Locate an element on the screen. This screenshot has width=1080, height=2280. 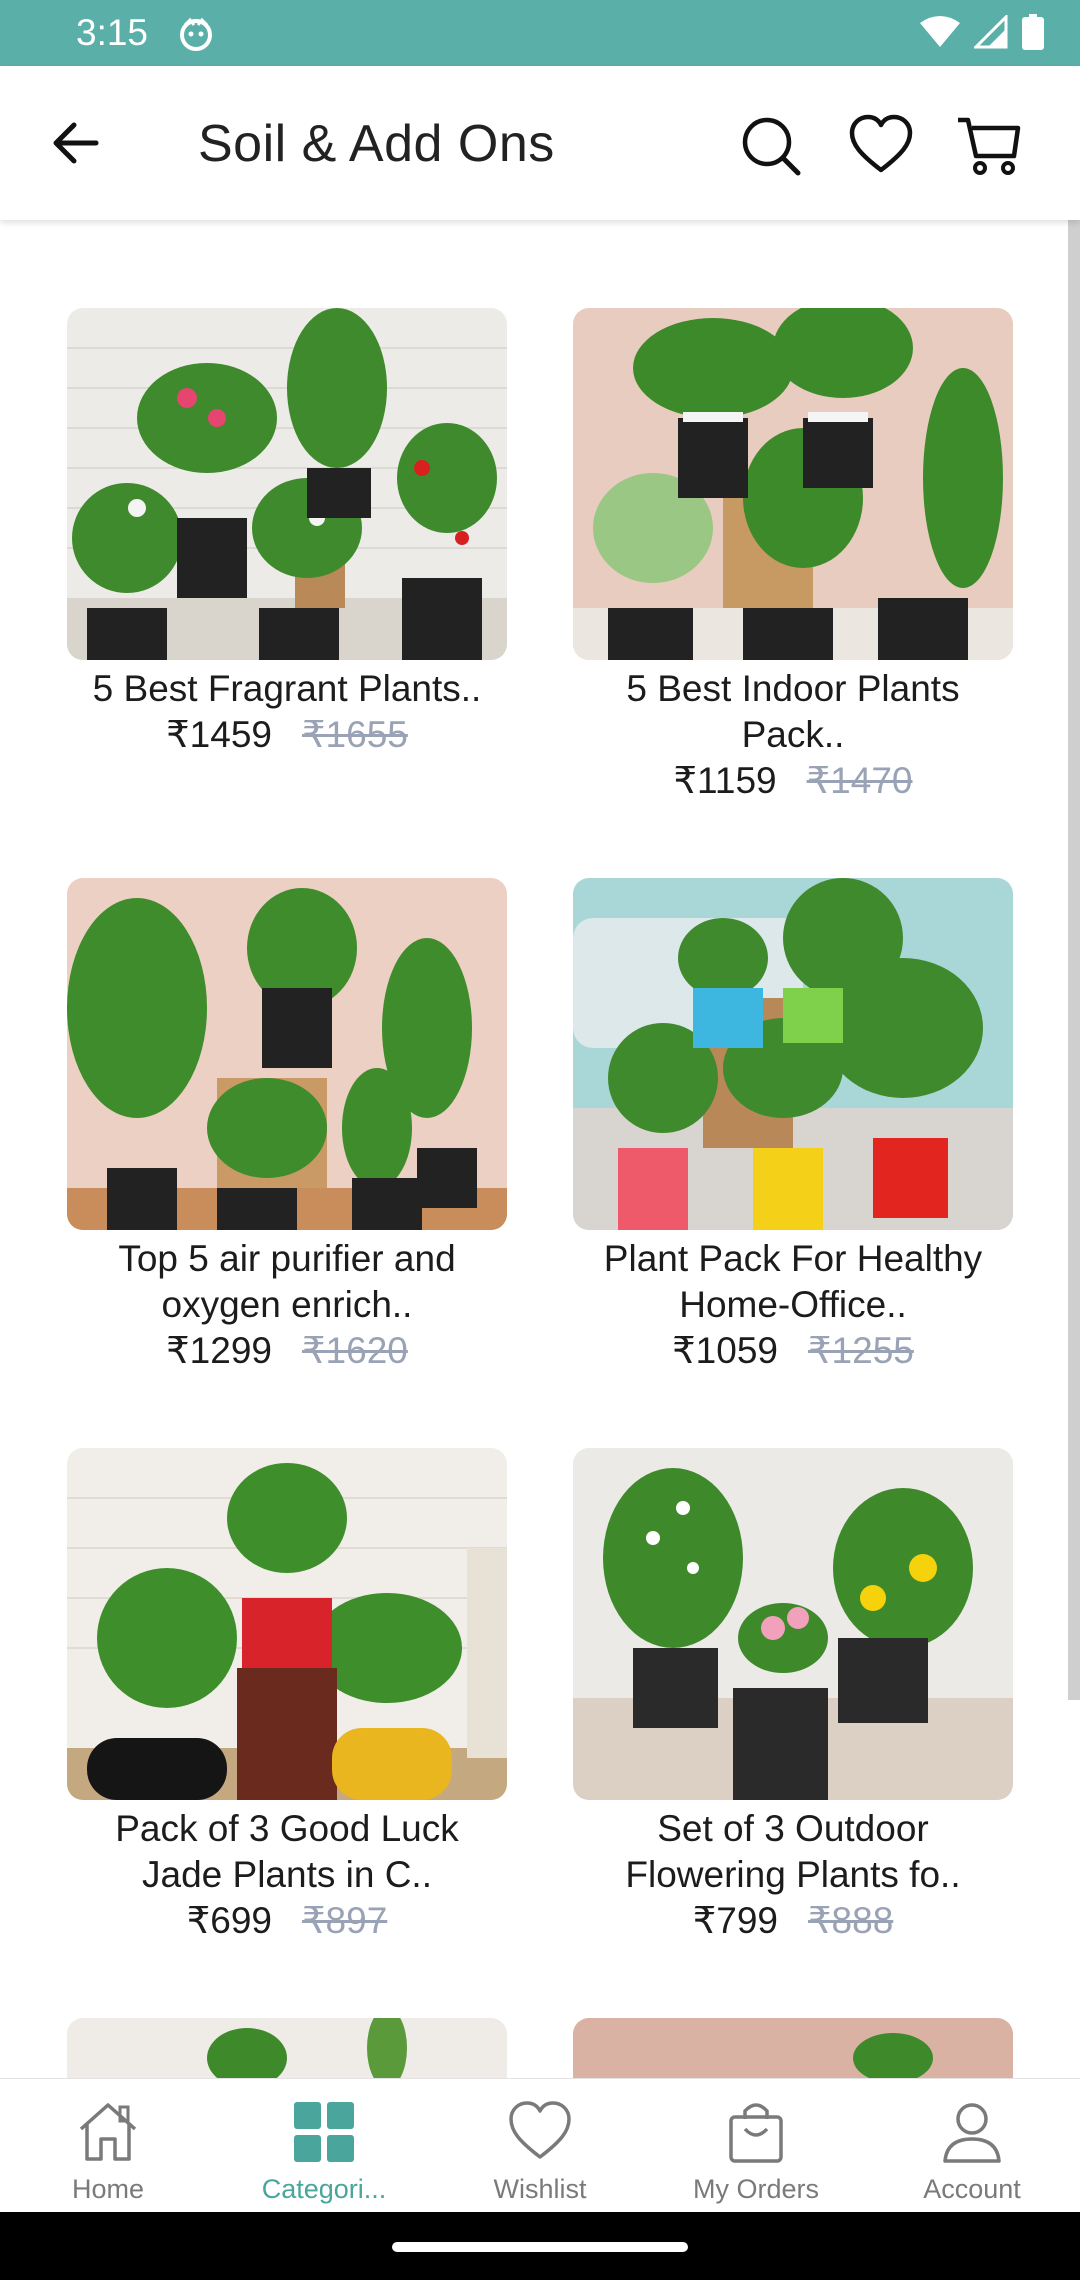
product-price: ₹799 is located at coordinates (735, 1920).